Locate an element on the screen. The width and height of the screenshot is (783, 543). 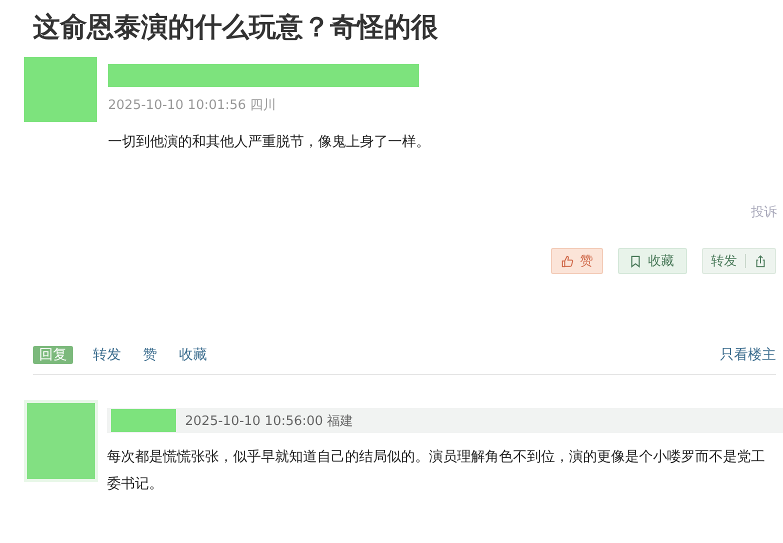
tab: 赞 is located at coordinates (150, 355).